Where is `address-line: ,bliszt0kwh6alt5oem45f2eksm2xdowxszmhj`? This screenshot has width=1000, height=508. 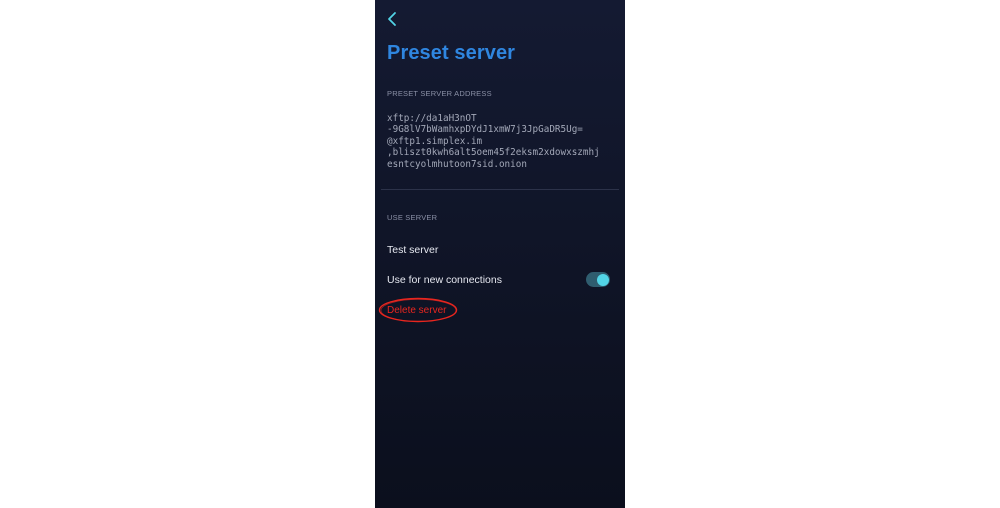 address-line: ,bliszt0kwh6alt5oem45f2eksm2xdowxszmhj is located at coordinates (493, 153).